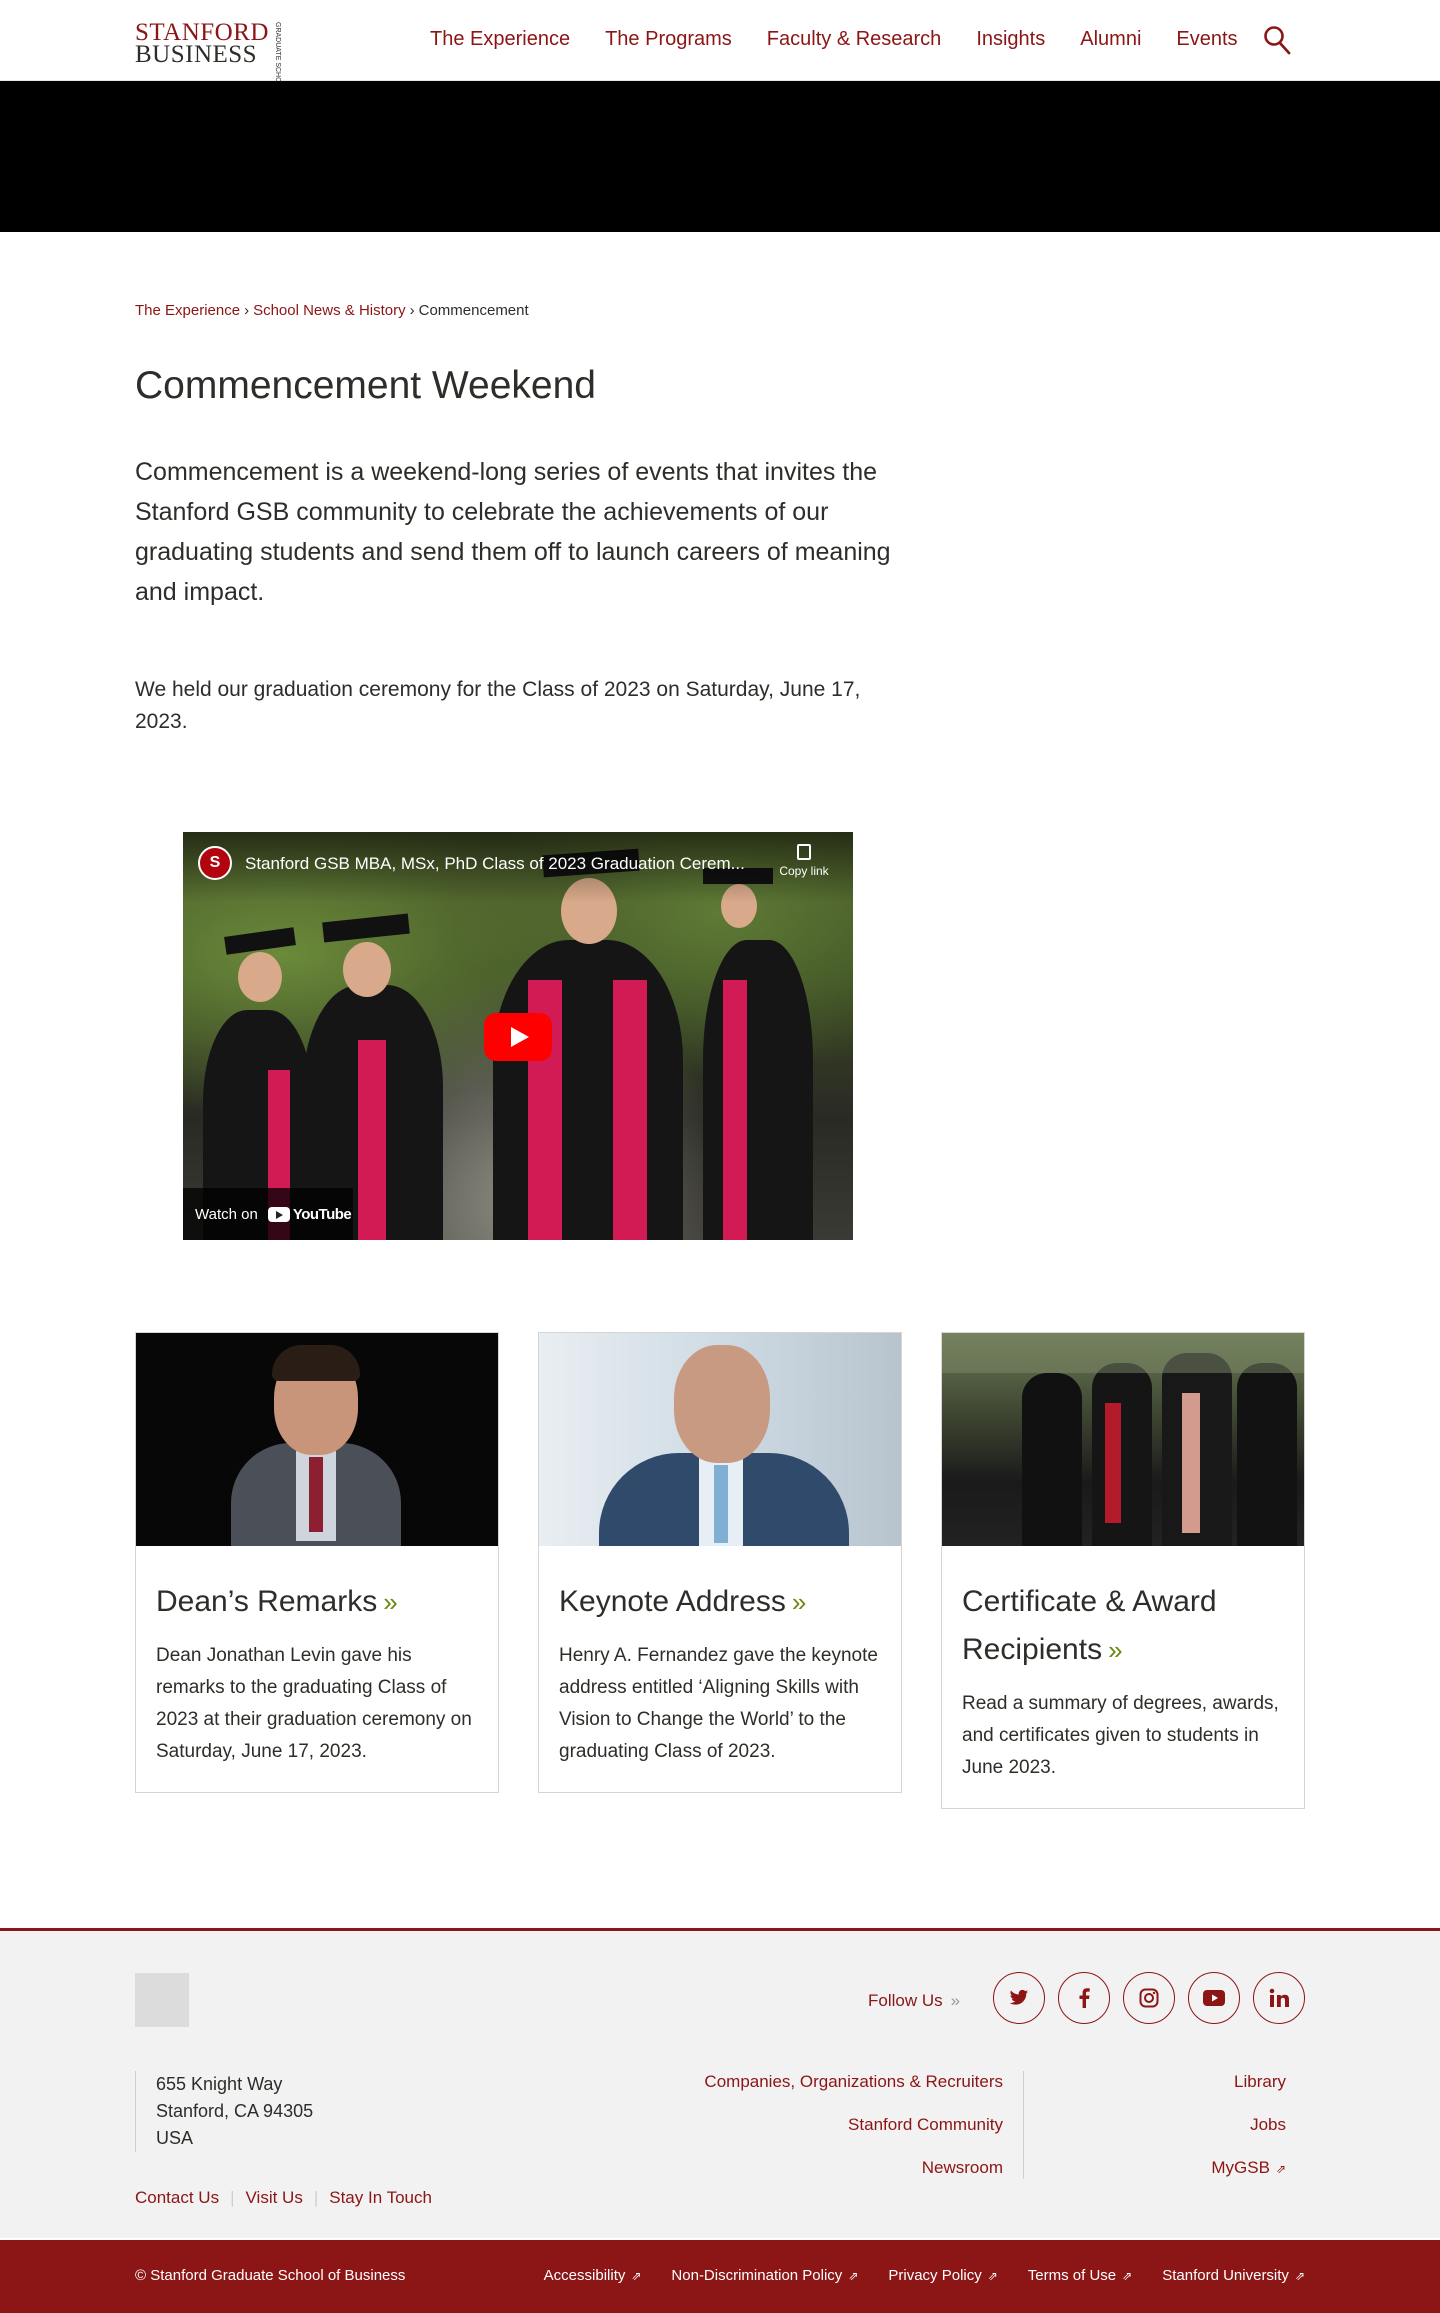 The width and height of the screenshot is (1440, 2313). What do you see at coordinates (914, 2000) in the screenshot?
I see `follow-us-label: Follow Us»` at bounding box center [914, 2000].